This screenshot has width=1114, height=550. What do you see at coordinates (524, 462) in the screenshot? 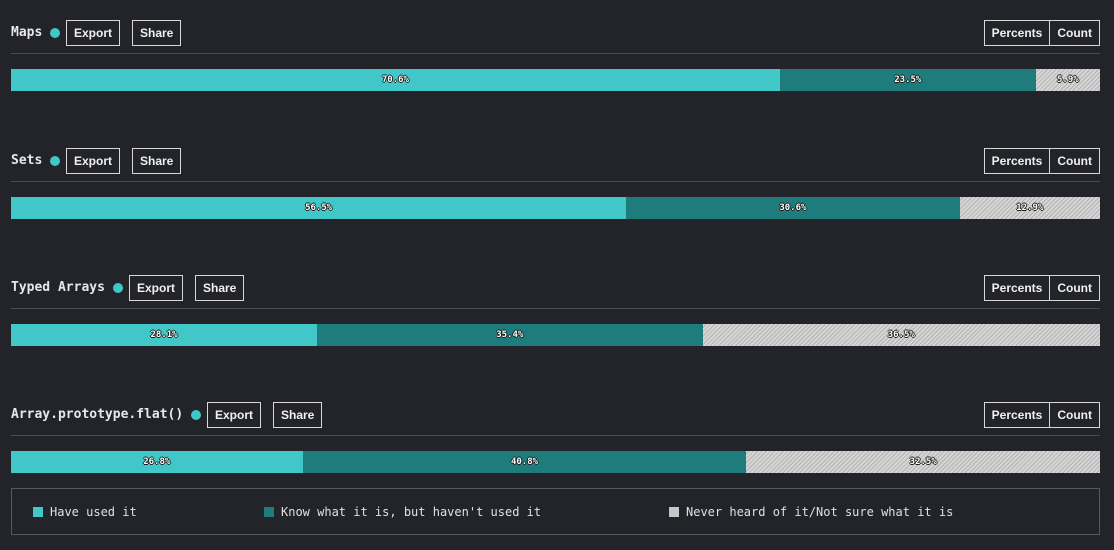
I see `data-label: 40.8%` at bounding box center [524, 462].